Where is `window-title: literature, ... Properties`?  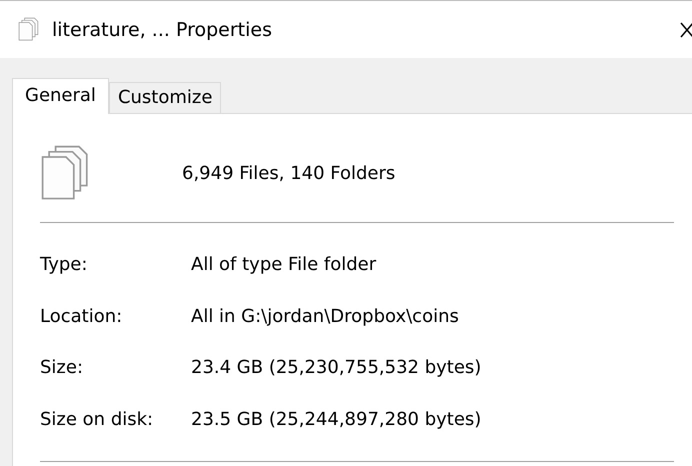
window-title: literature, ... Properties is located at coordinates (162, 29).